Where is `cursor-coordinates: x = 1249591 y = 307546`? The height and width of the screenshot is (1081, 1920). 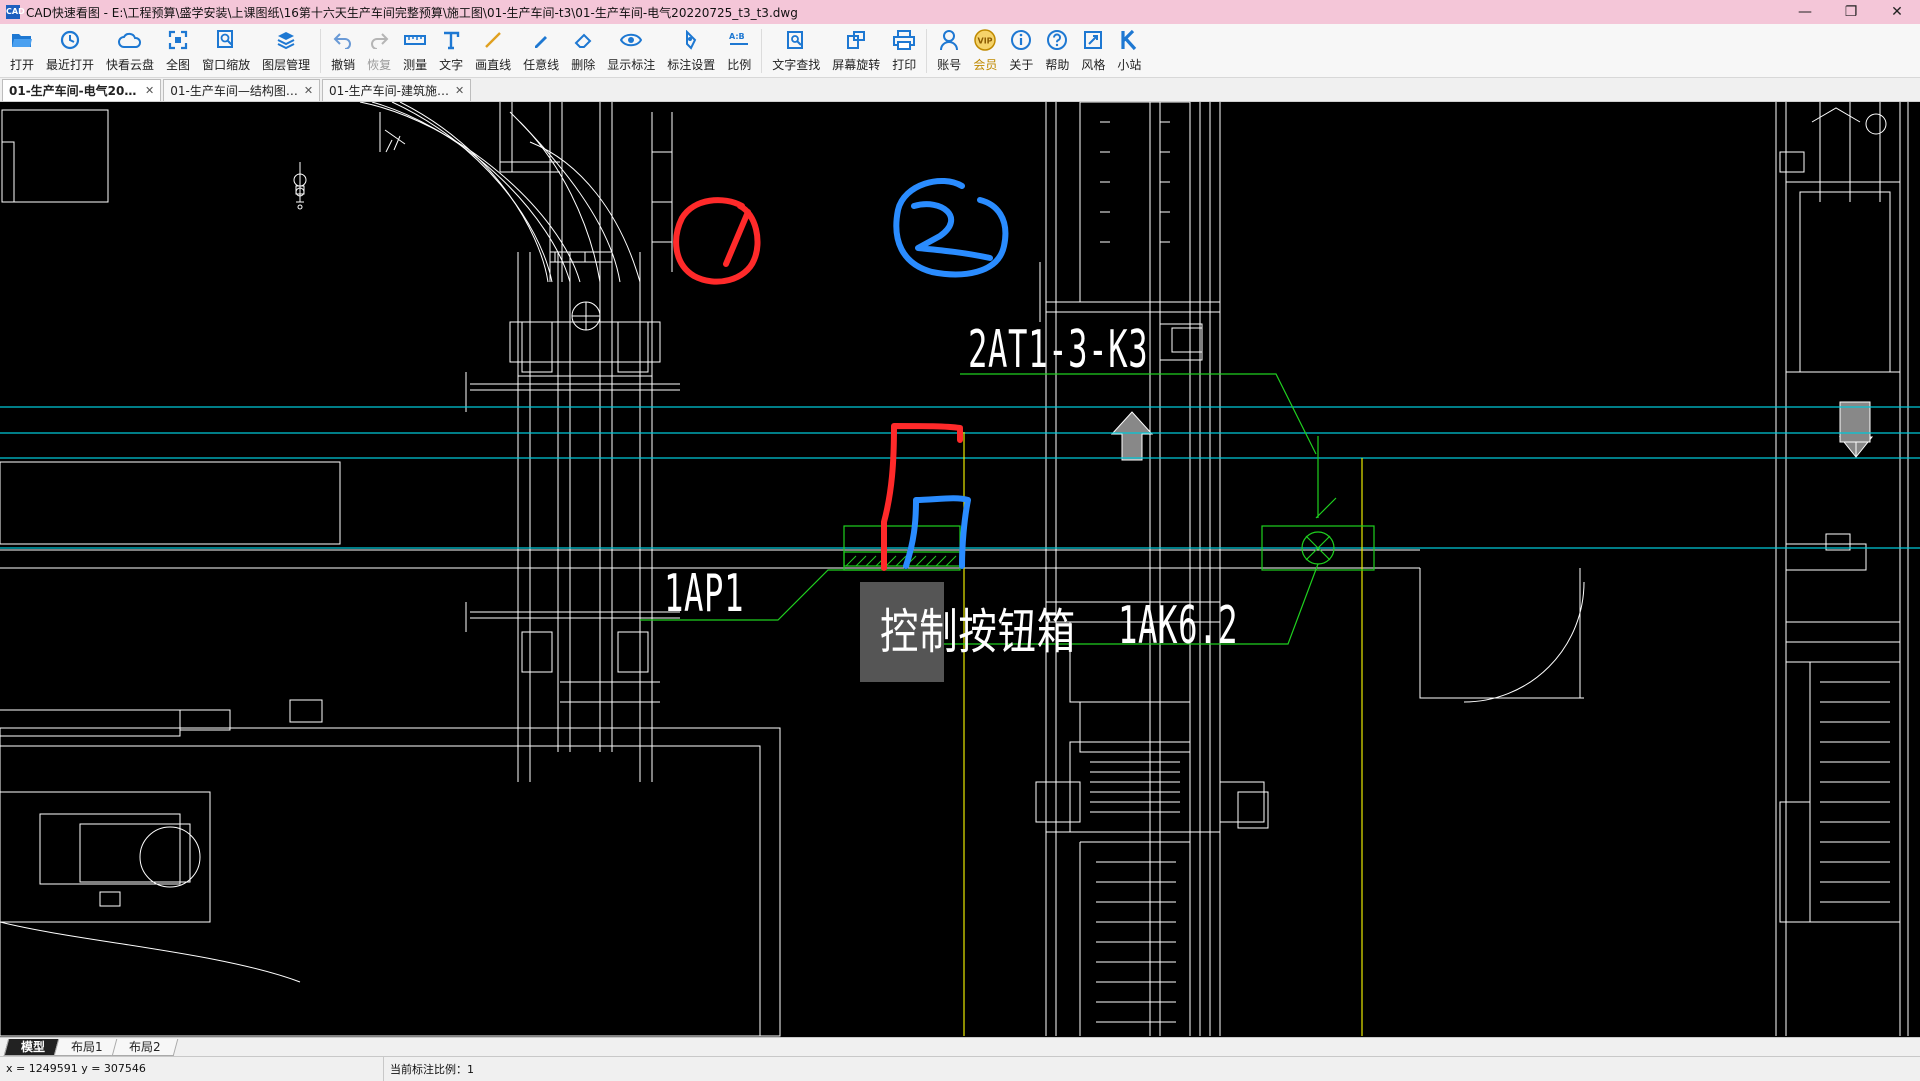
cursor-coordinates: x = 1249591 y = 307546 is located at coordinates (192, 1068).